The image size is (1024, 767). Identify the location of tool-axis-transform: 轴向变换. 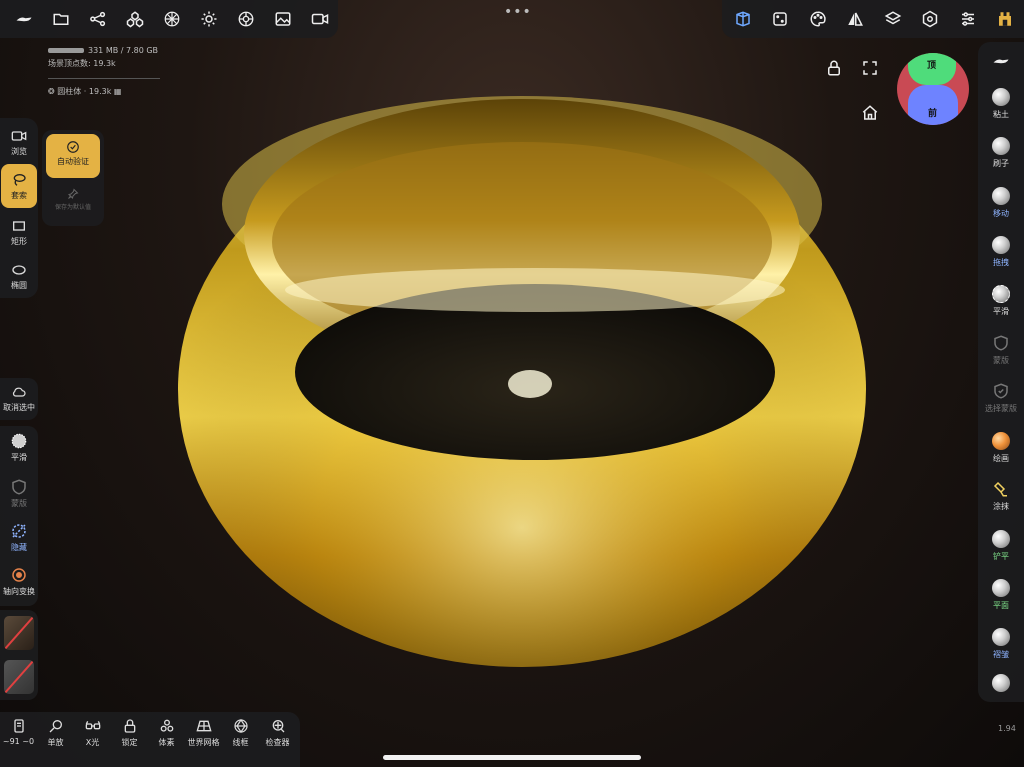
(19, 584).